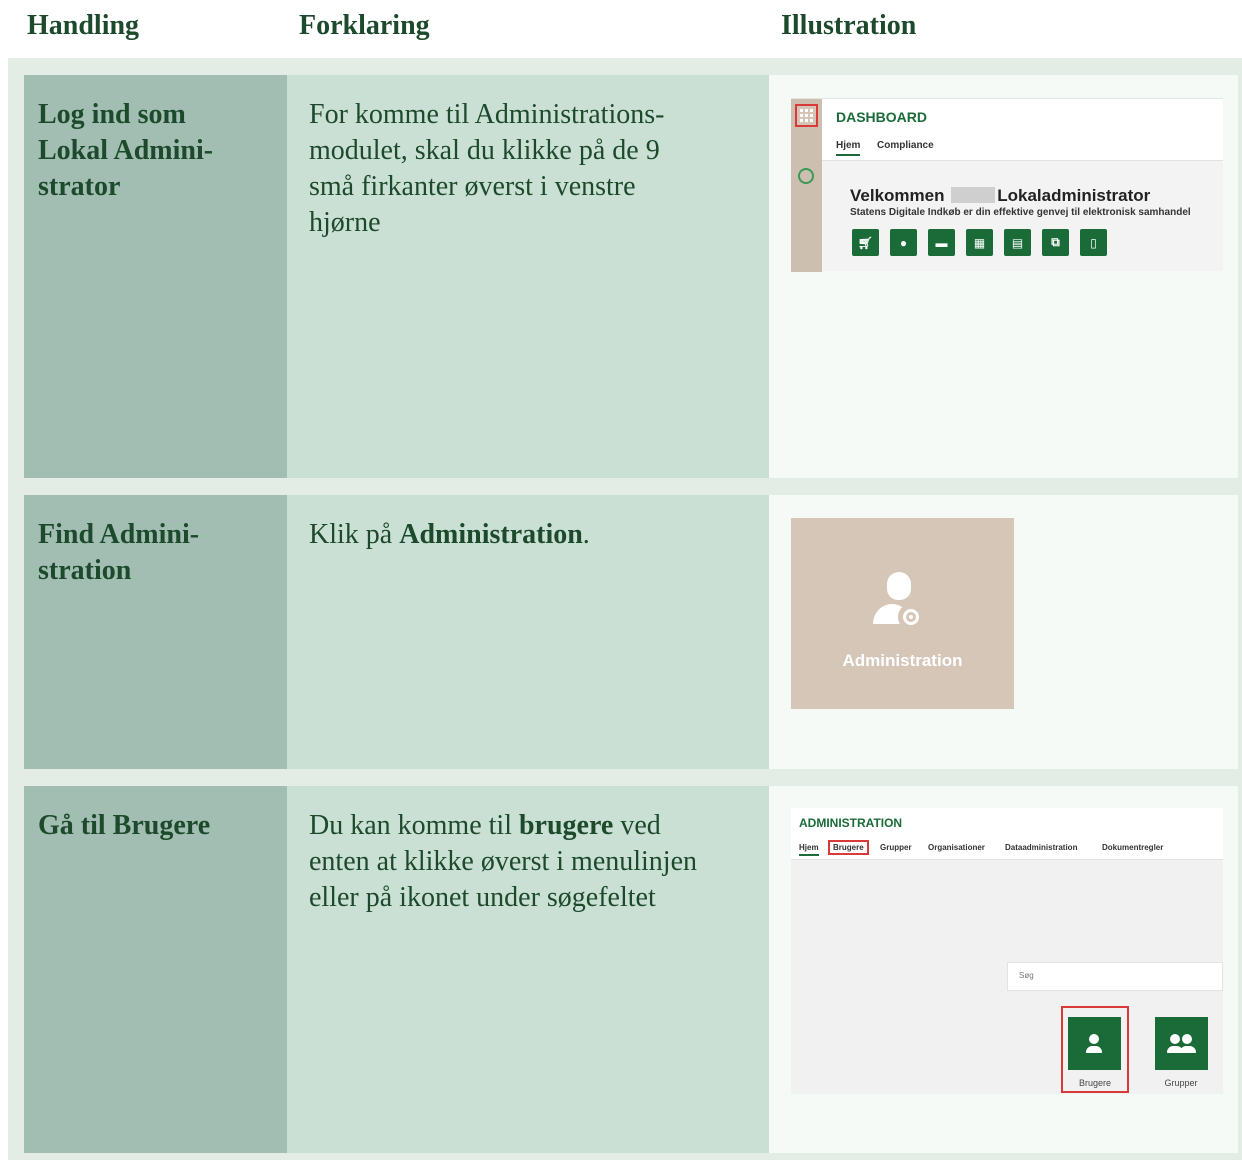 Image resolution: width=1242 pixels, height=1160 pixels. What do you see at coordinates (851, 823) in the screenshot?
I see `administration-title: ADMINISTRATION` at bounding box center [851, 823].